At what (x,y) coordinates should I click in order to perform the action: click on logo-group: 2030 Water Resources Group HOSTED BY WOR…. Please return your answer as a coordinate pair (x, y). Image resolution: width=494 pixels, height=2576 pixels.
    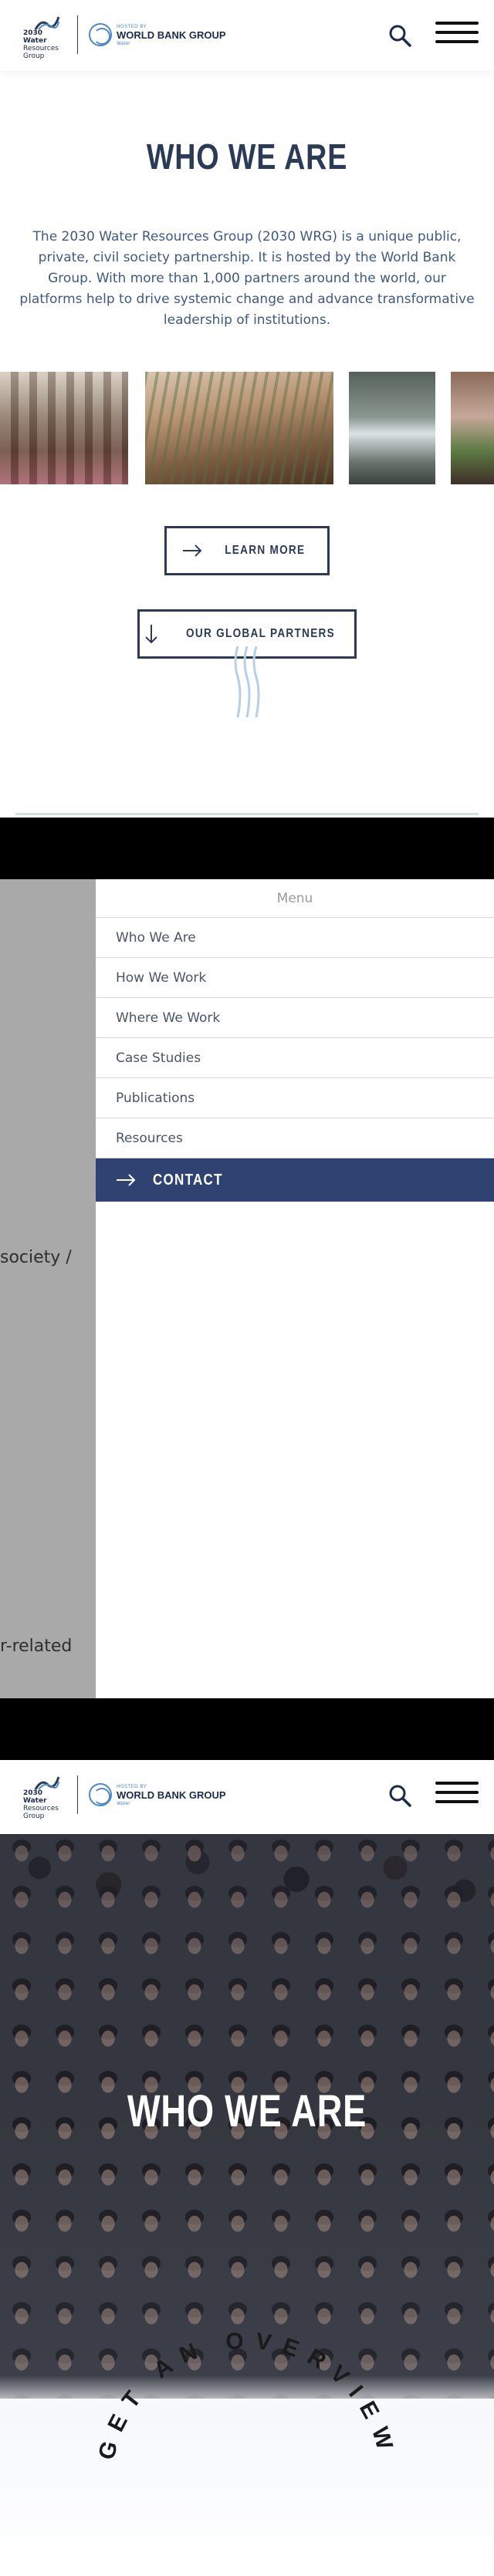
    Looking at the image, I should click on (124, 37).